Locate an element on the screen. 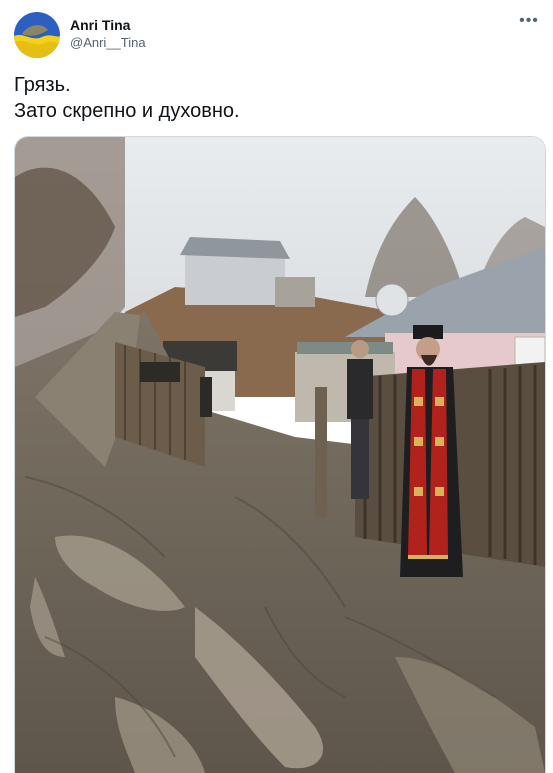  author-names: Anri Tina @Anri__Tina is located at coordinates (108, 34).